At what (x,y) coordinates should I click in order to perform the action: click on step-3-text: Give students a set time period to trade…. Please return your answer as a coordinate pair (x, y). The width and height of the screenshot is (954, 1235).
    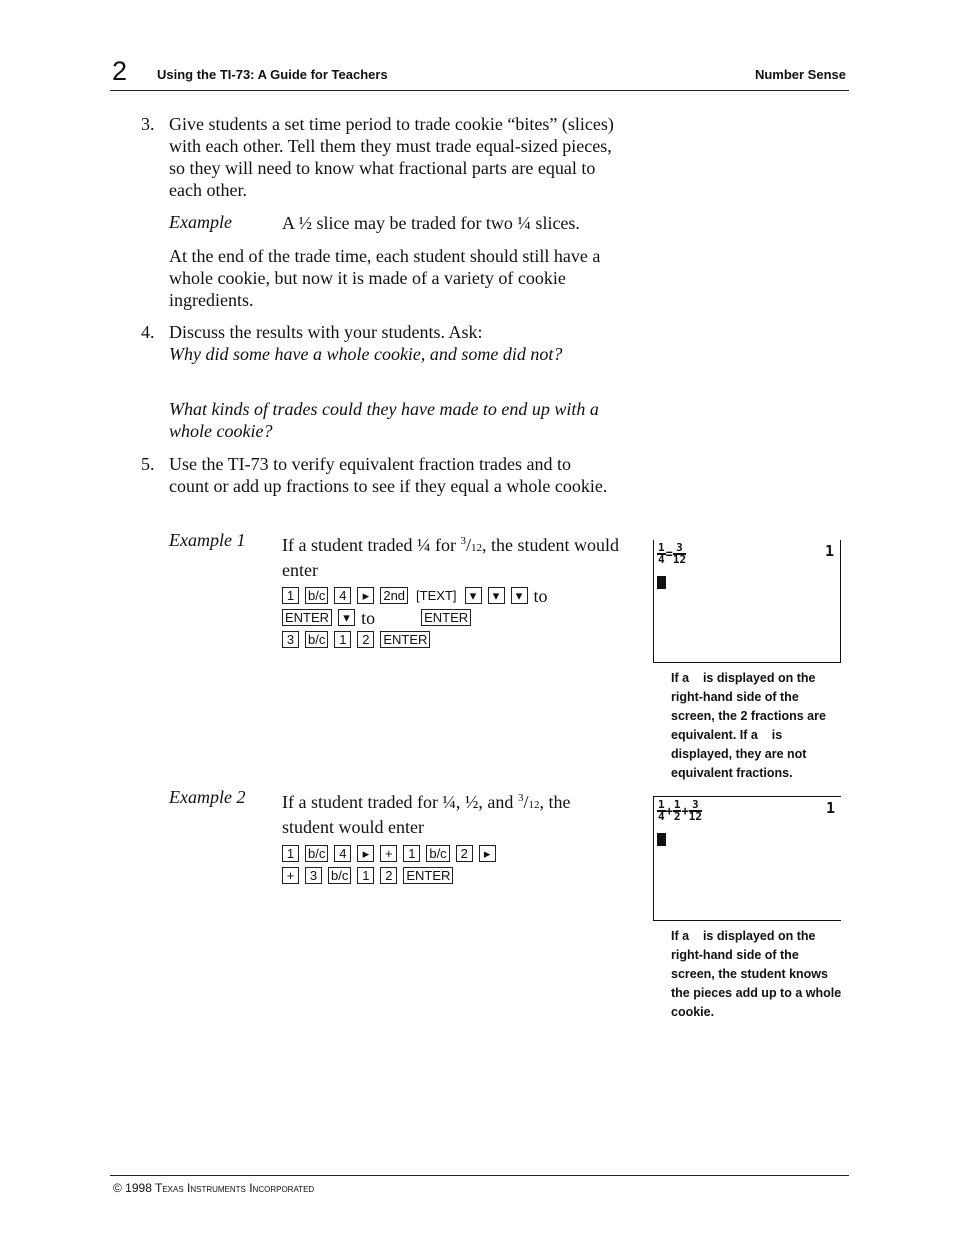
    Looking at the image, I should click on (391, 157).